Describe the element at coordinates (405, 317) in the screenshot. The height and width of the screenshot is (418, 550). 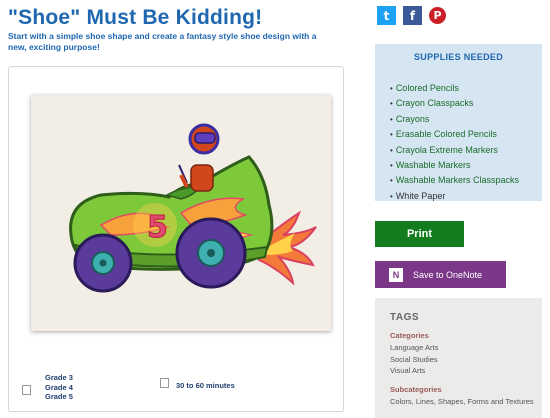
I see `tags-heading: TAGS` at that location.